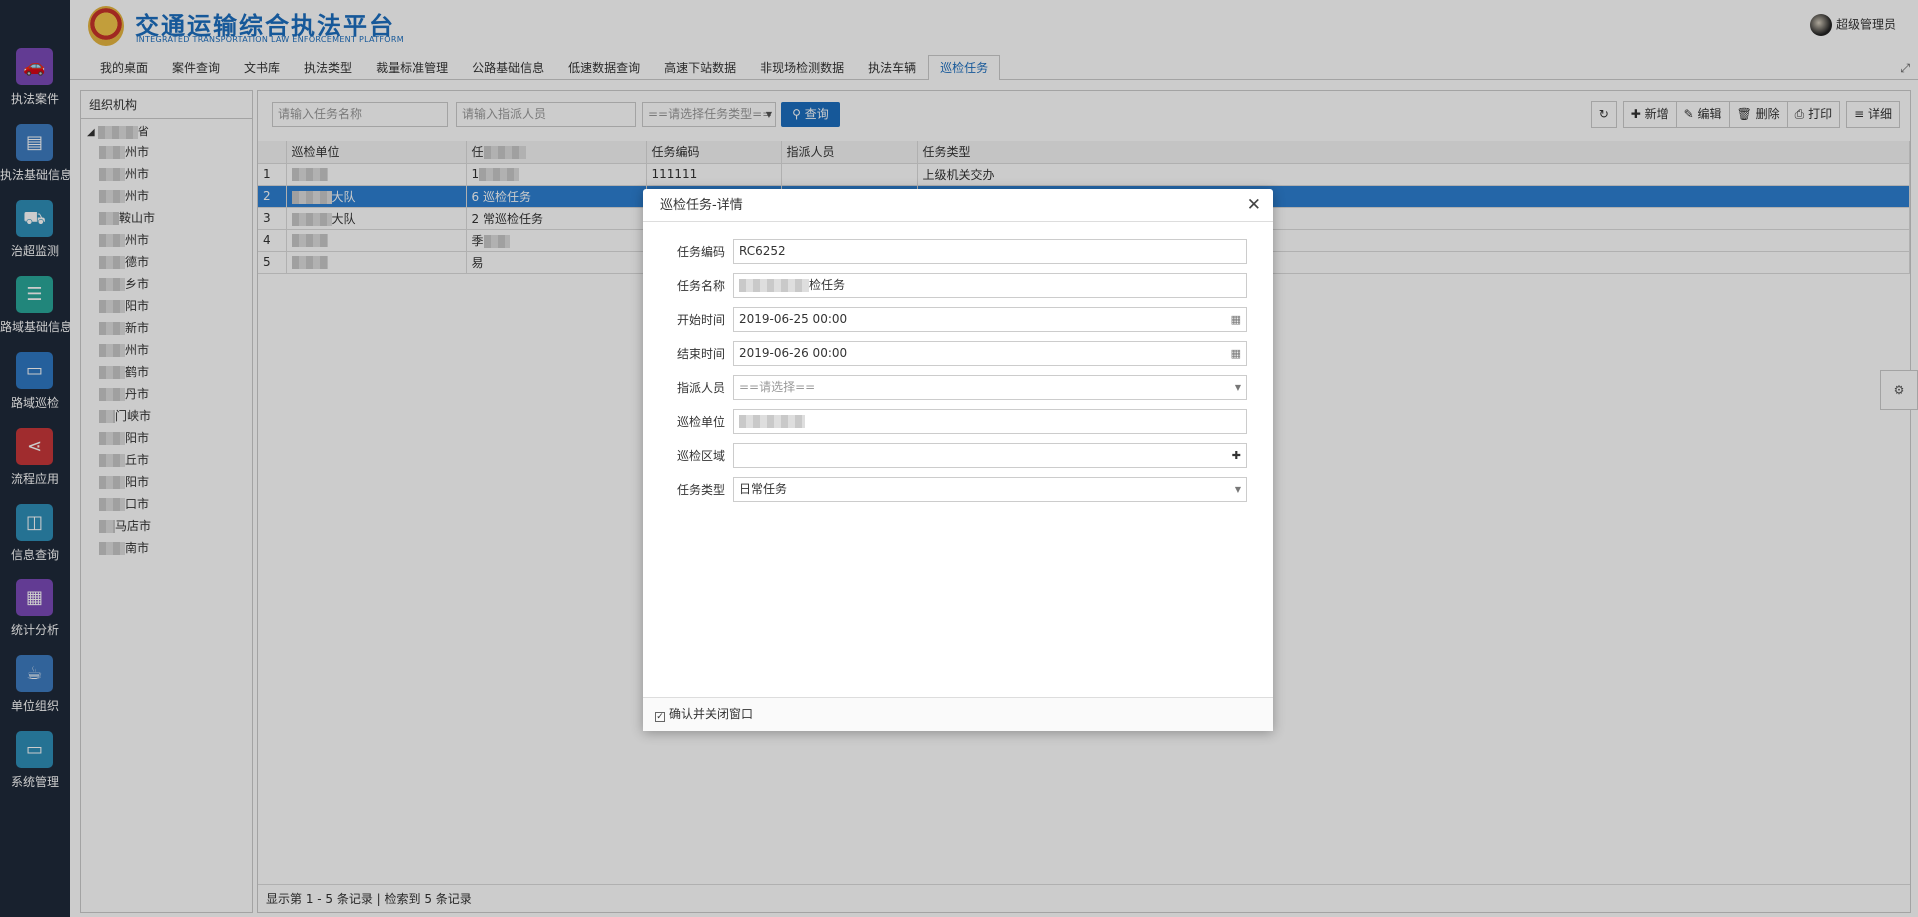 This screenshot has height=917, width=1918. I want to click on field-row-task-type: 任务类型 日常任务 ▼, so click(958, 490).